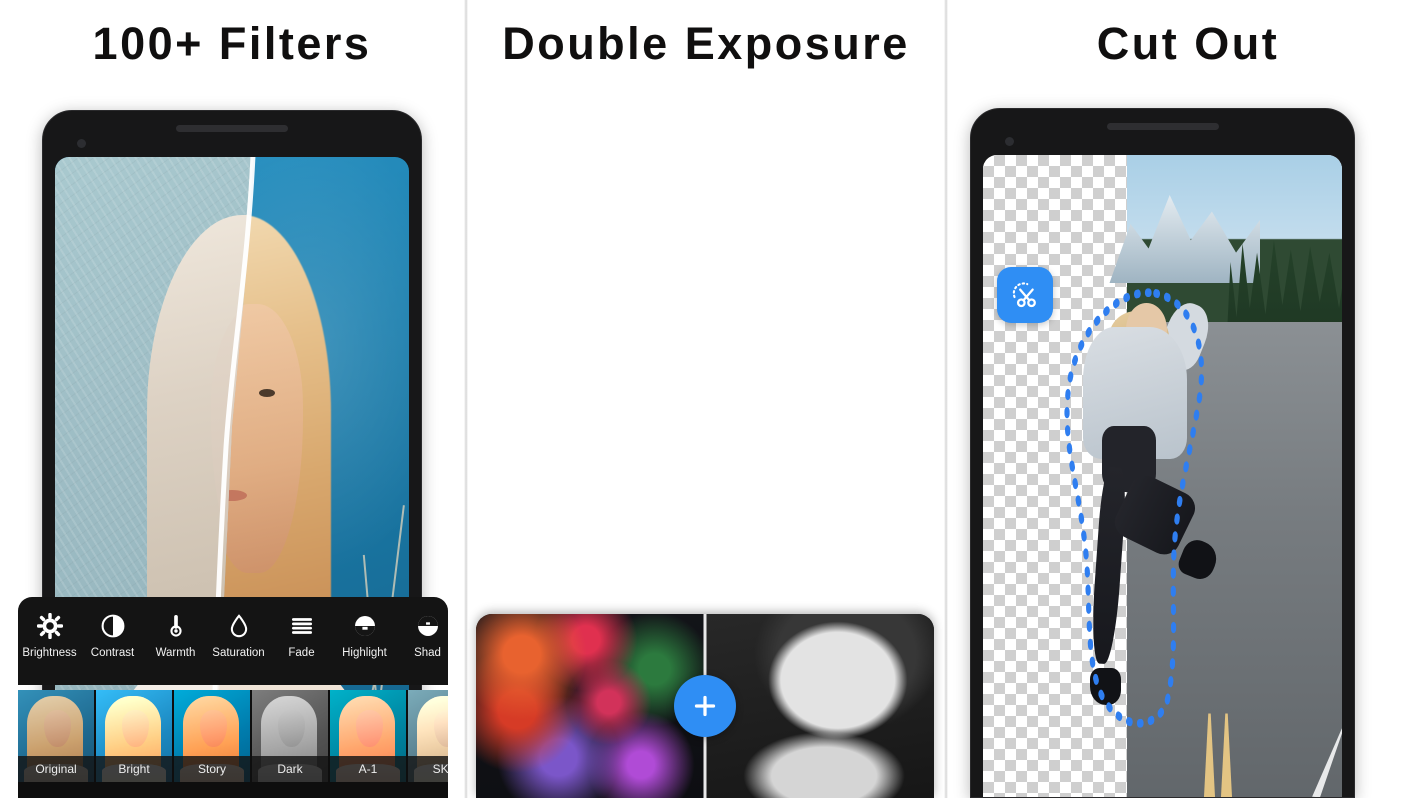  I want to click on tool-fade: Fade, so click(301, 635).